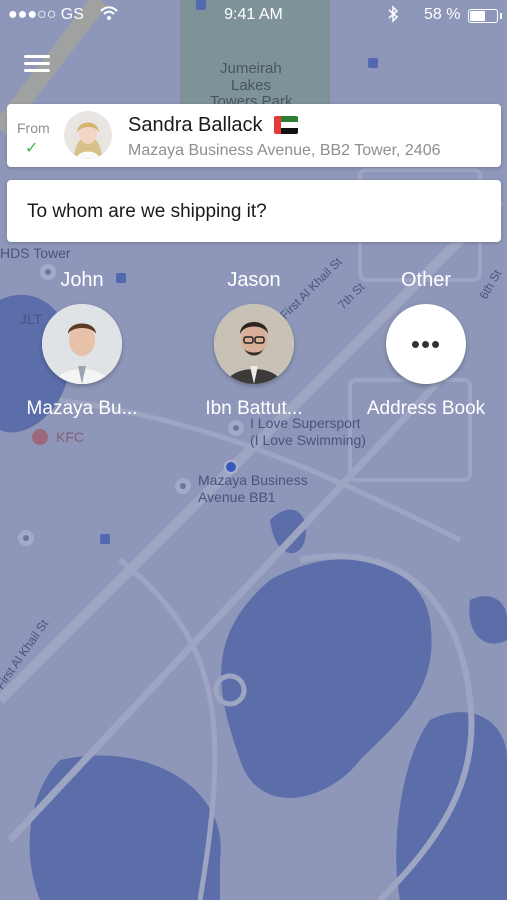 This screenshot has height=900, width=507. Describe the element at coordinates (442, 14) in the screenshot. I see `battery-percent: 58 %` at that location.